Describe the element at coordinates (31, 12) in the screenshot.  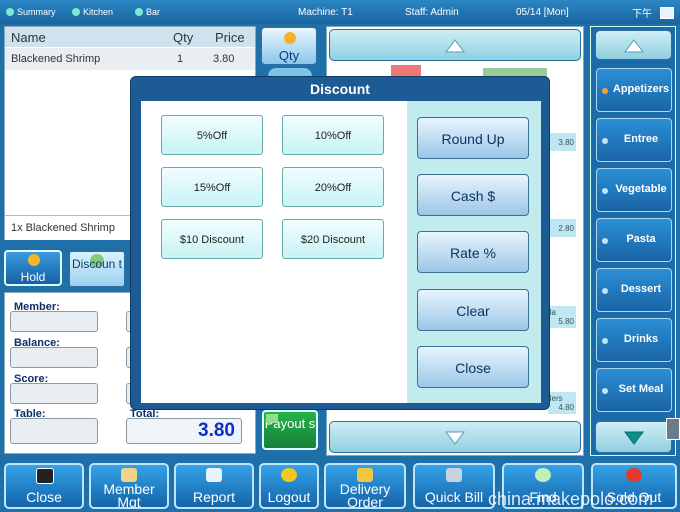
I see `tab-summary: Summary` at that location.